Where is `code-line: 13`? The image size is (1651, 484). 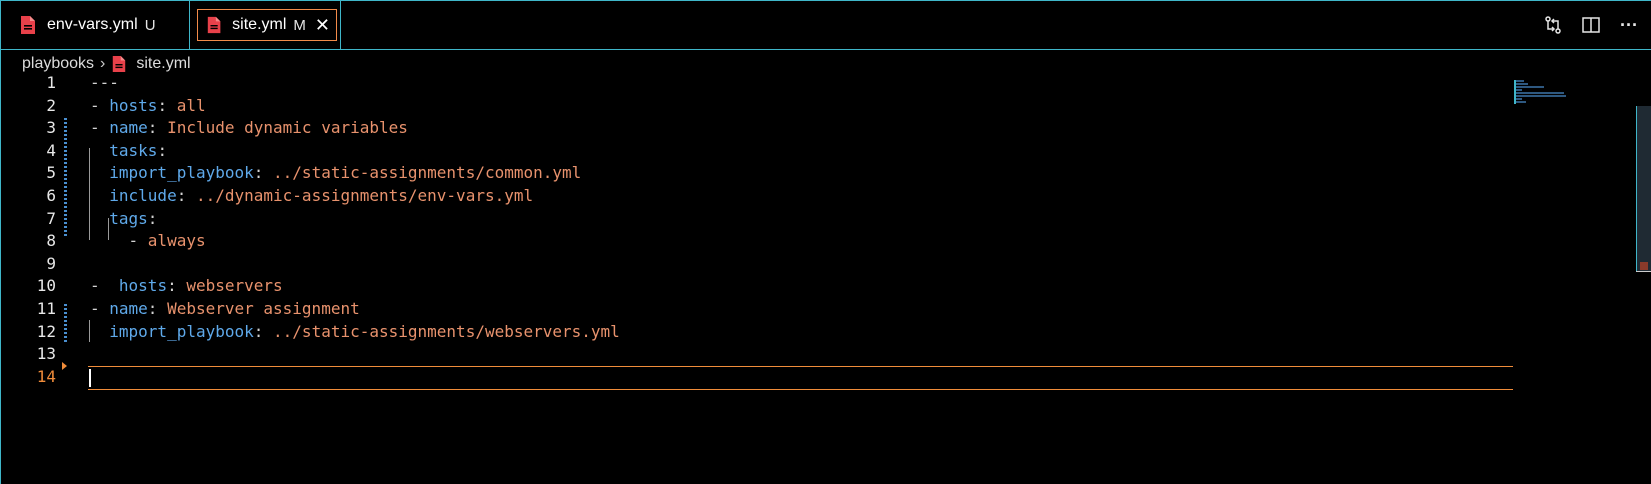
code-line: 13 is located at coordinates (760, 354).